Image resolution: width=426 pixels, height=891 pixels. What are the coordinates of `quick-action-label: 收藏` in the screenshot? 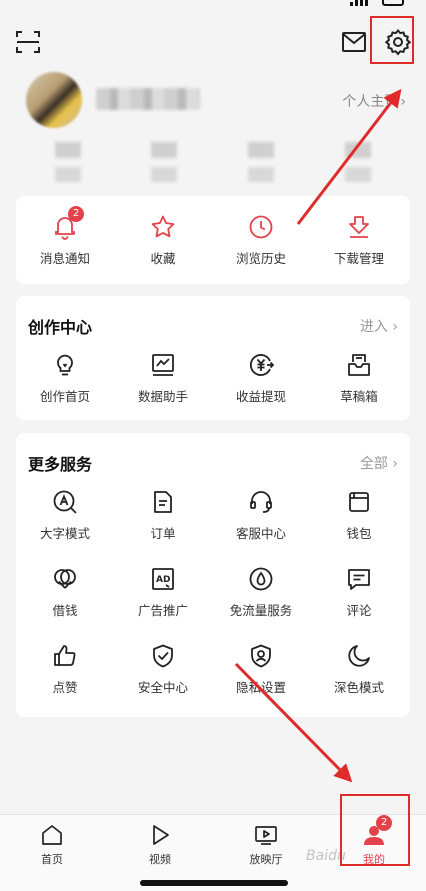 It's located at (163, 258).